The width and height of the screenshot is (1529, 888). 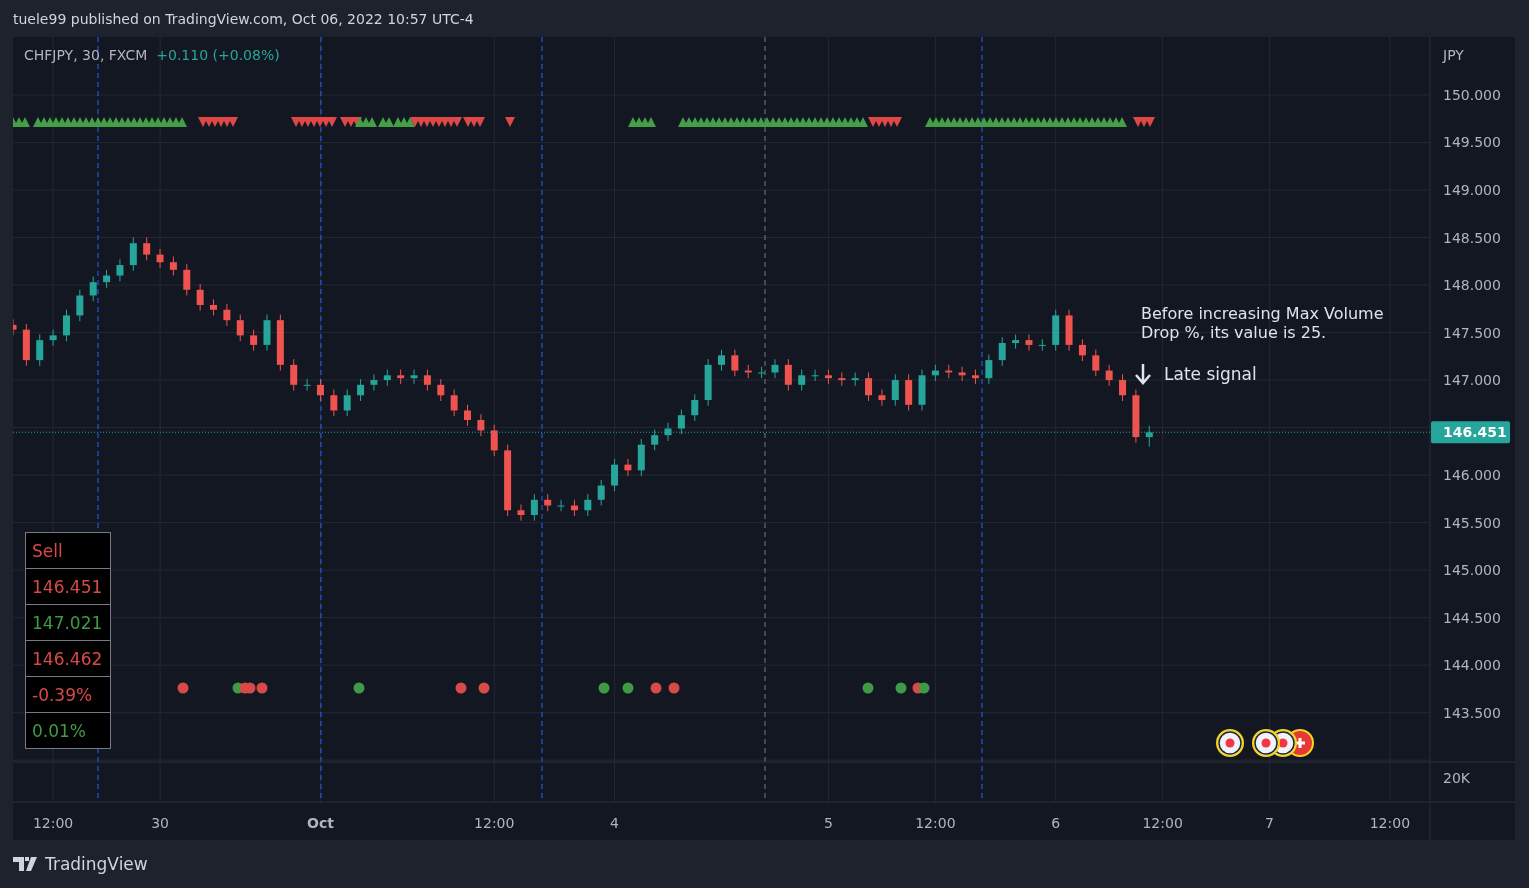 What do you see at coordinates (67, 658) in the screenshot?
I see `table-cell: 146.462` at bounding box center [67, 658].